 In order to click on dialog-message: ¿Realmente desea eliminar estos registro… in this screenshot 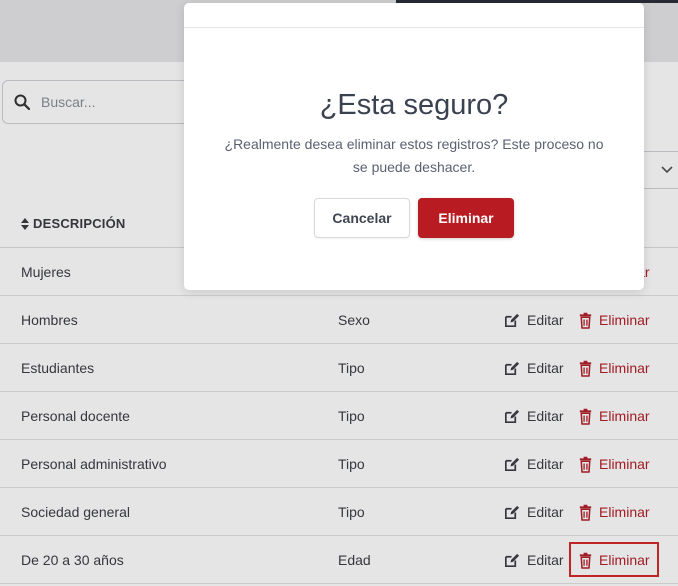, I will do `click(414, 155)`.